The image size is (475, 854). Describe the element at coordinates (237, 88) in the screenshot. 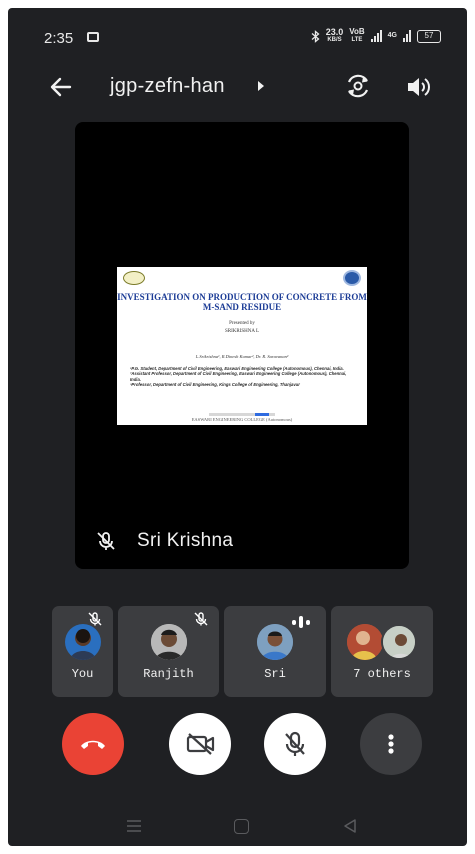

I see `meeting-header: jgp-zefn-han` at that location.